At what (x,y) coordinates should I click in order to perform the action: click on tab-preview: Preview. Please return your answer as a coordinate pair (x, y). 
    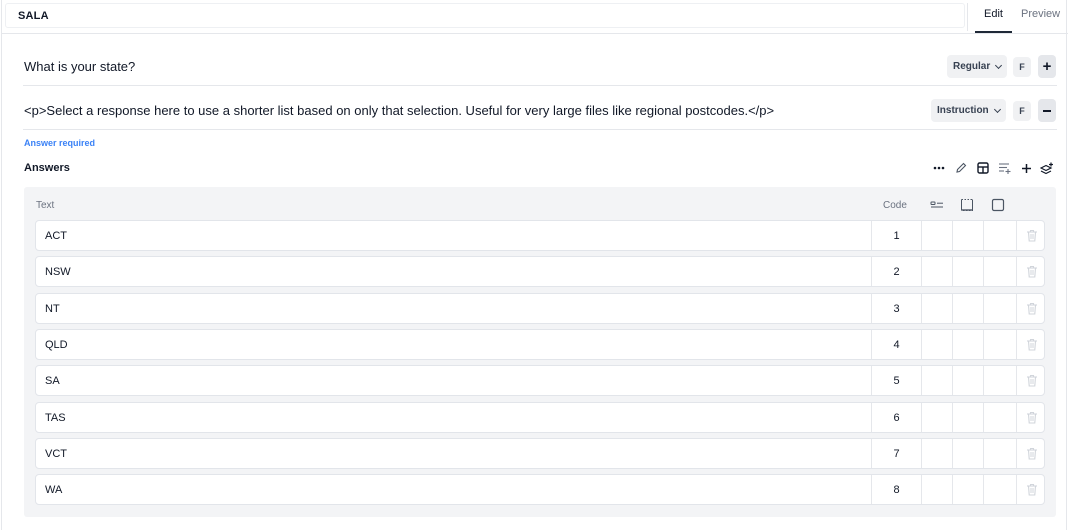
    Looking at the image, I should click on (1040, 14).